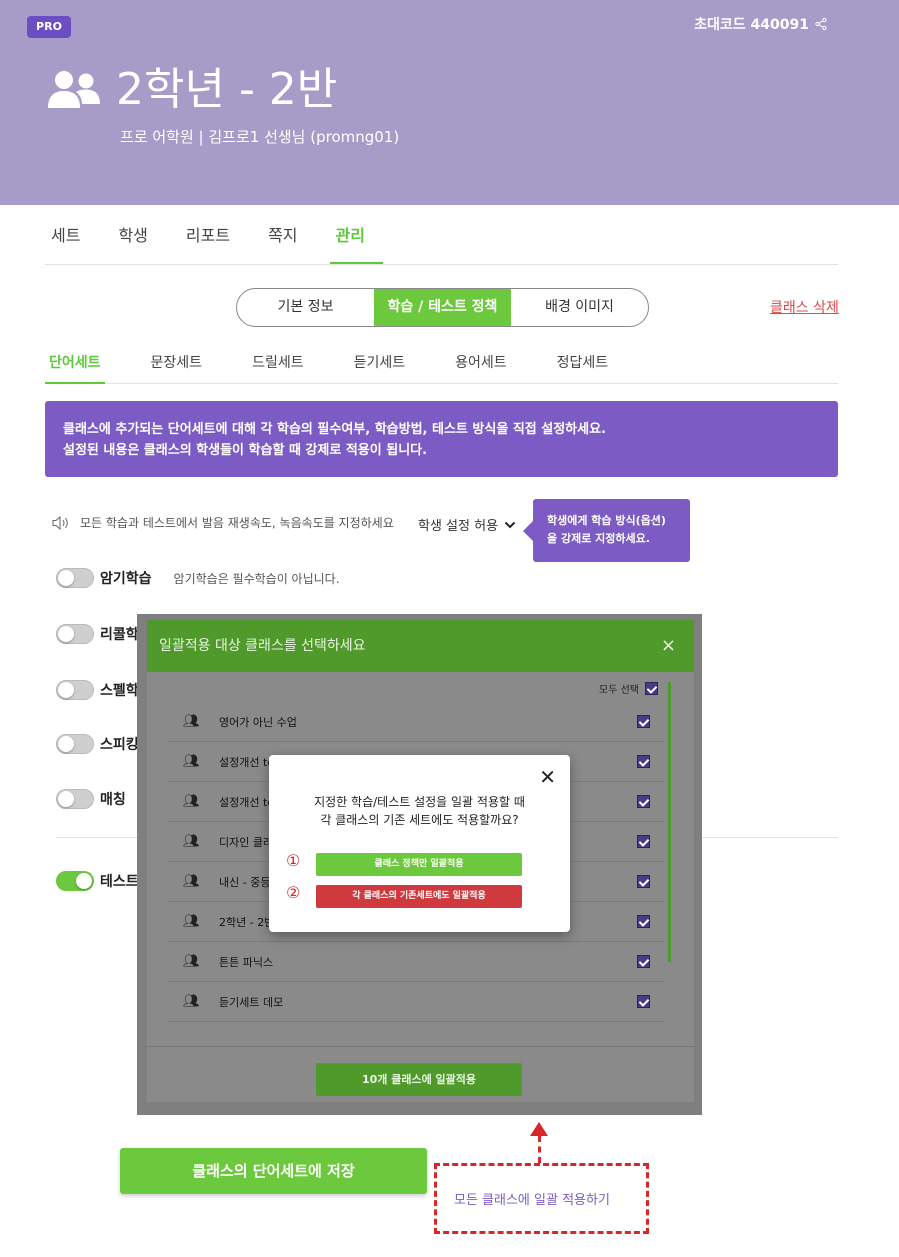 Image resolution: width=899 pixels, height=1257 pixels. Describe the element at coordinates (669, 822) in the screenshot. I see `modal-scrollbar` at that location.